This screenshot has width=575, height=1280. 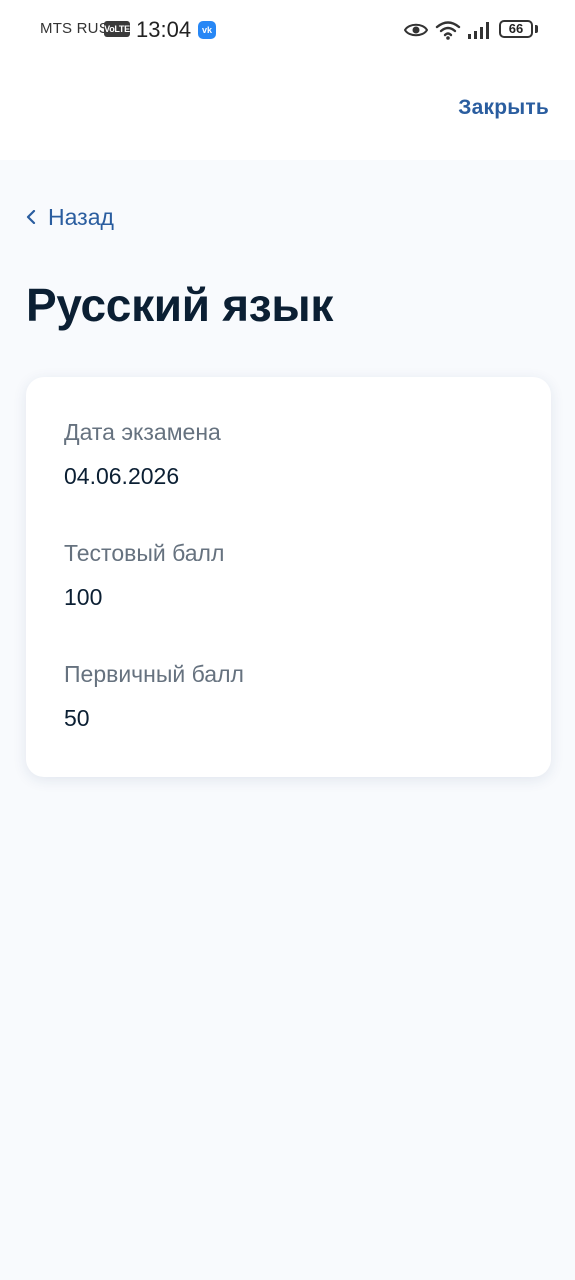 What do you see at coordinates (117, 29) in the screenshot?
I see `volte-badge: VoLTE` at bounding box center [117, 29].